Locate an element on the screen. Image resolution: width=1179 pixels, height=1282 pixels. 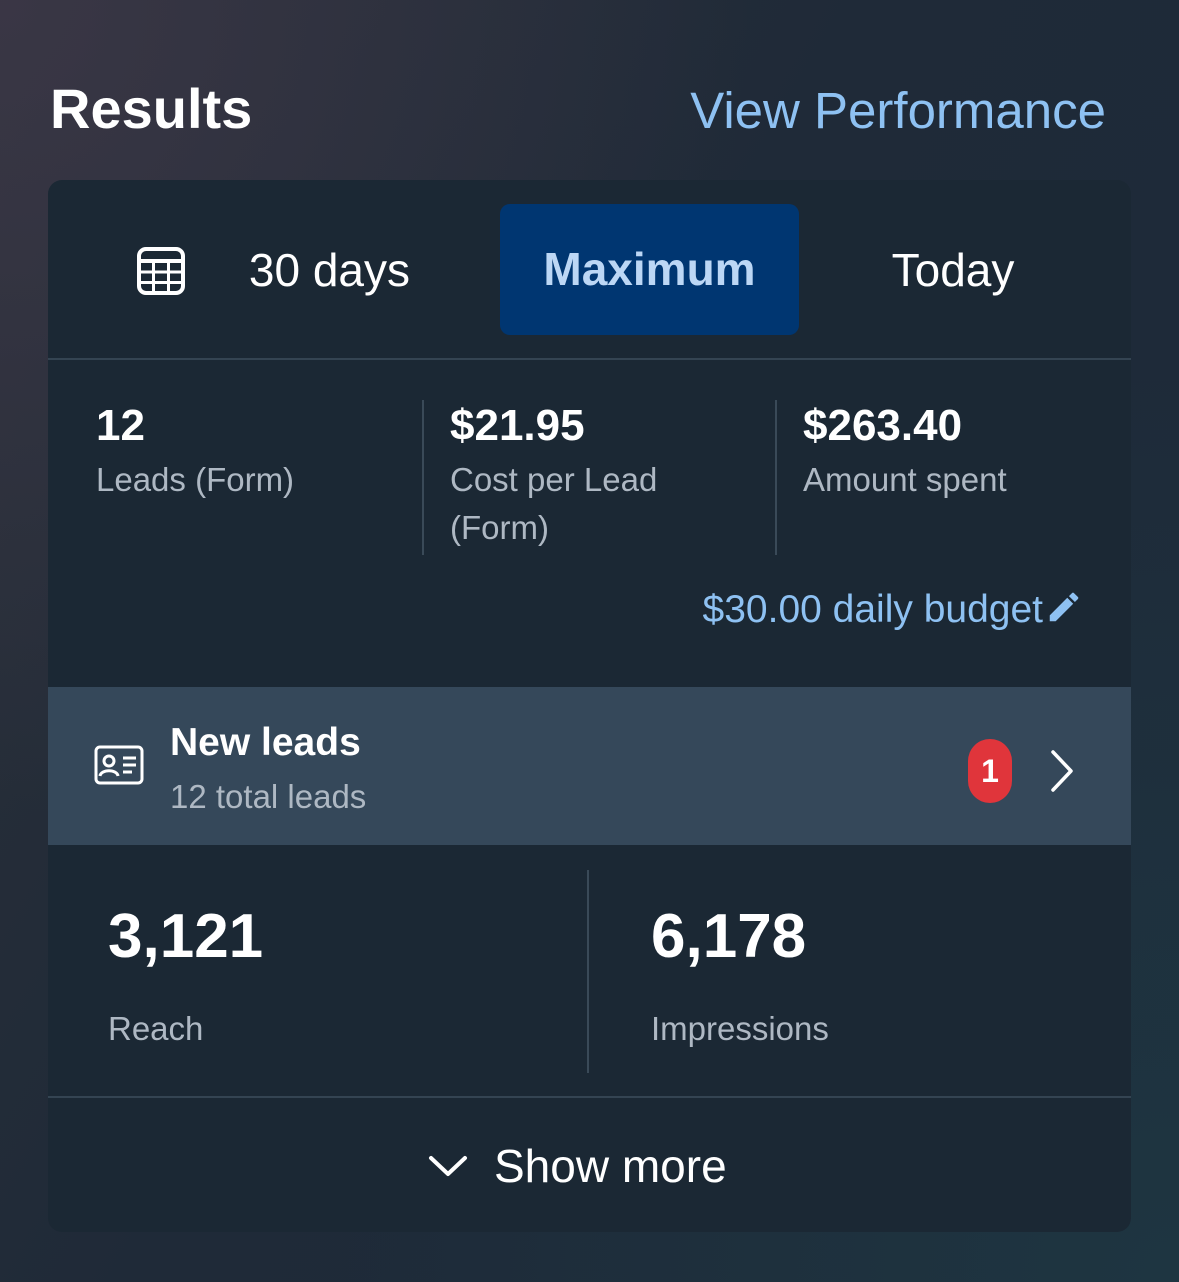
metric-label-line: (Form) is located at coordinates (499, 527).